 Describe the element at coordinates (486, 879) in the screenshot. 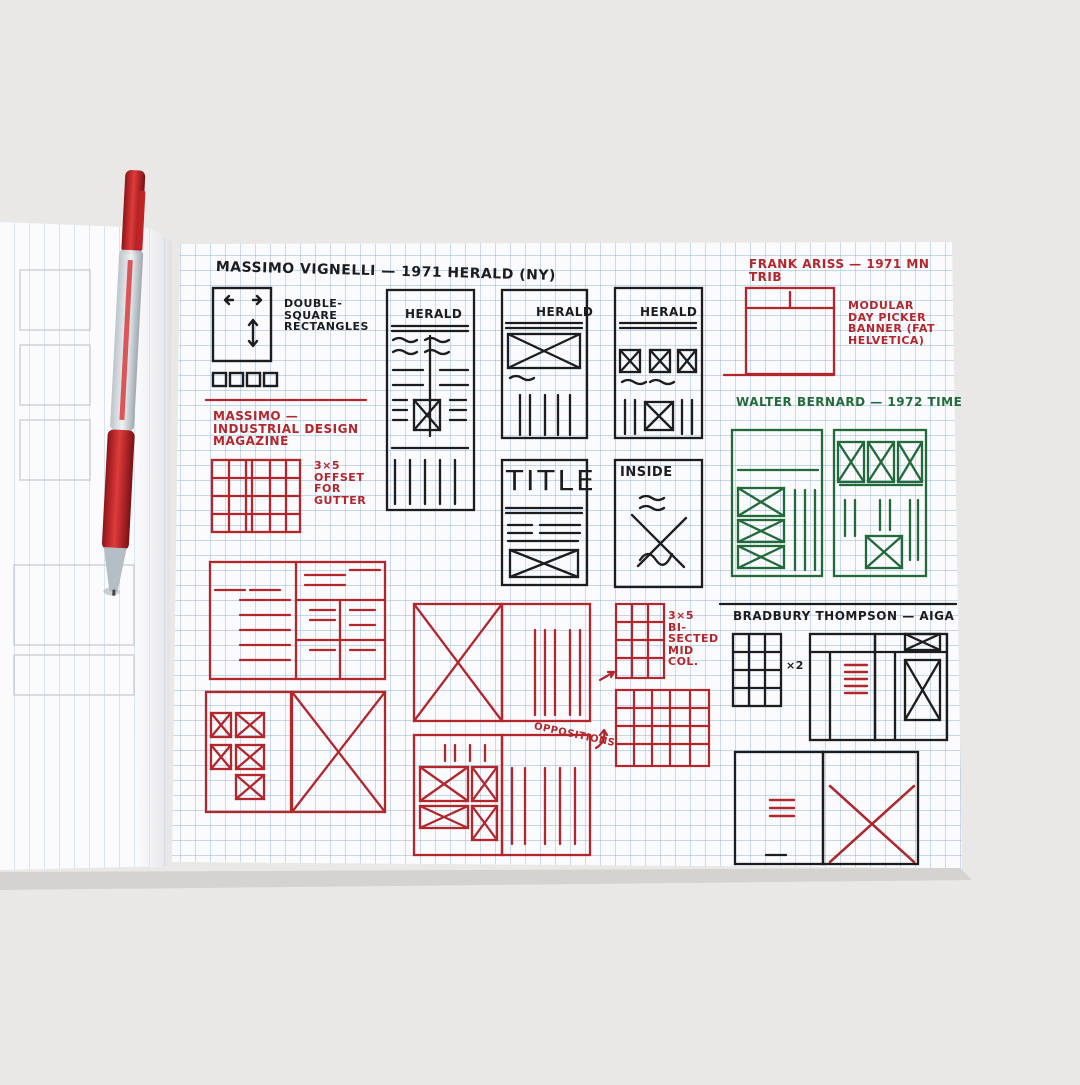

I see `book-shadow` at that location.